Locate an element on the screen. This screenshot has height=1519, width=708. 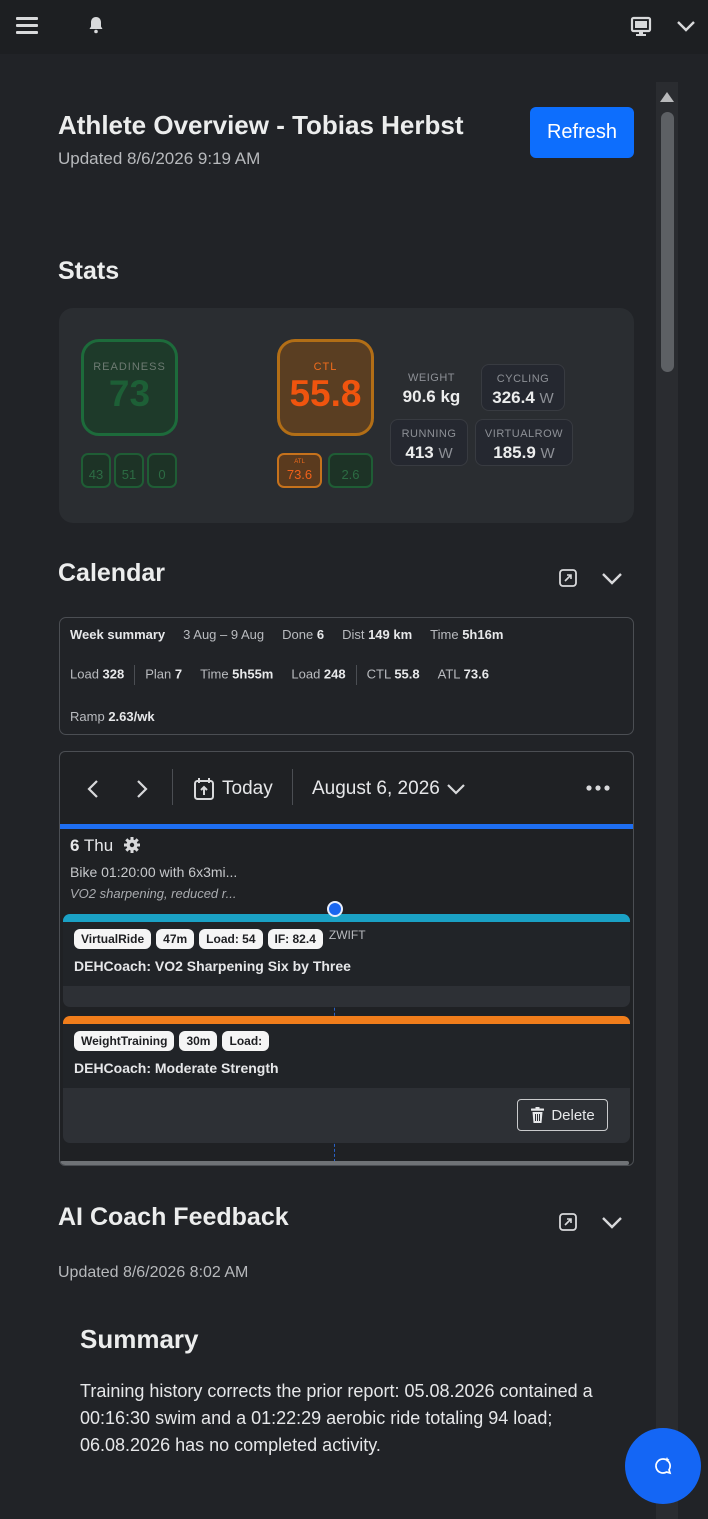
stats-title: Stats is located at coordinates (89, 271).